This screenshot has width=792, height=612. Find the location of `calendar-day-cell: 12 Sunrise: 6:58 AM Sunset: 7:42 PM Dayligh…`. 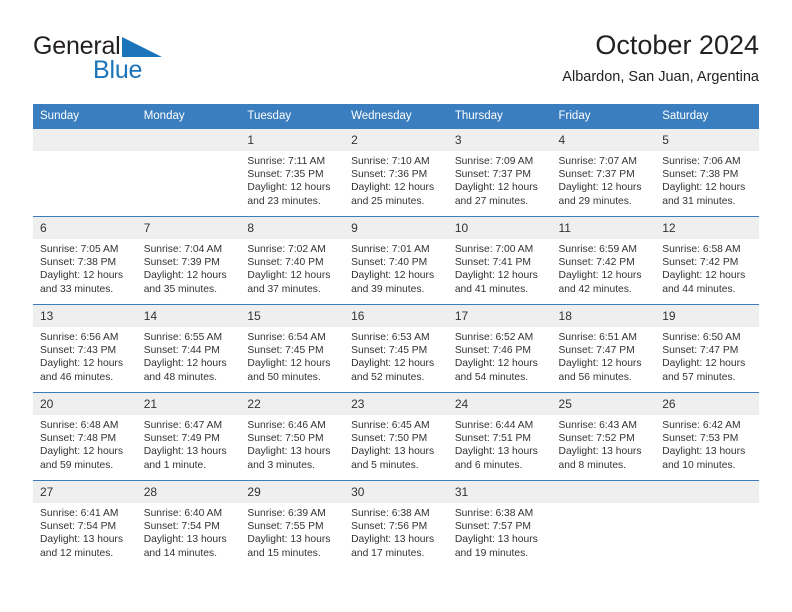

calendar-day-cell: 12 Sunrise: 6:58 AM Sunset: 7:42 PM Dayligh… is located at coordinates (707, 260).